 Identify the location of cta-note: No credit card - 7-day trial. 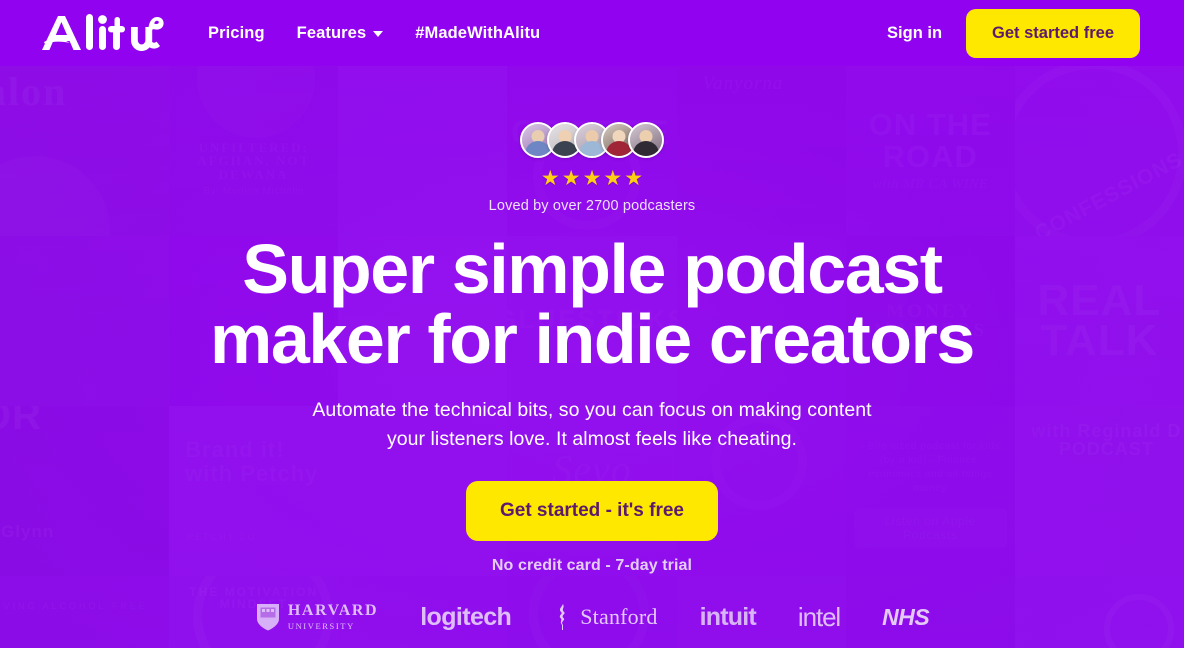
(592, 565).